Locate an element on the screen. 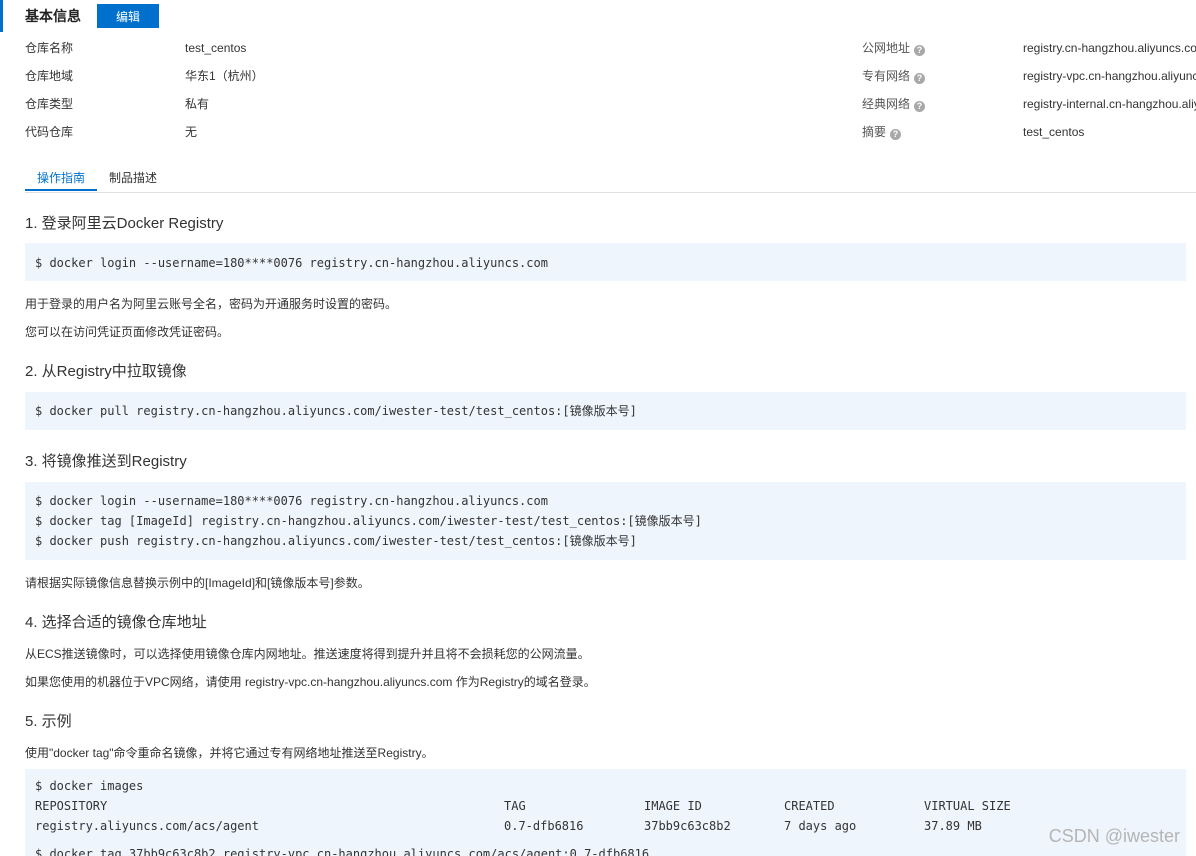  info-value-code-repo: 无 is located at coordinates (191, 132).